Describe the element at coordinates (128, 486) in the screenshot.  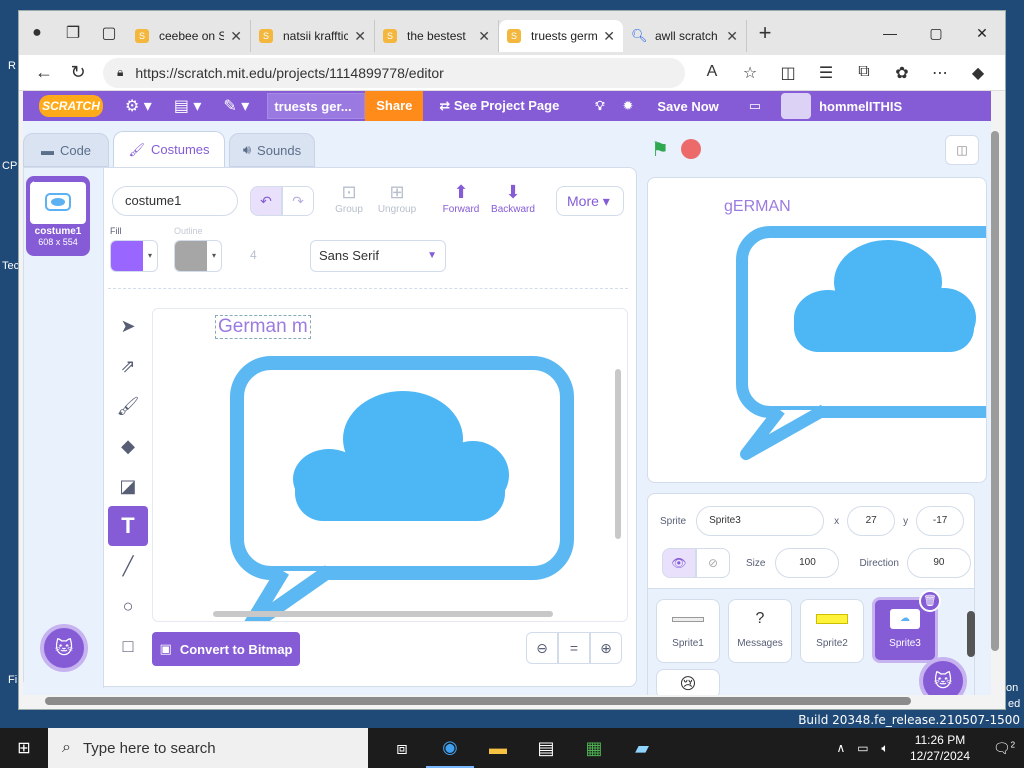
I see `fill-tool: ◪` at that location.